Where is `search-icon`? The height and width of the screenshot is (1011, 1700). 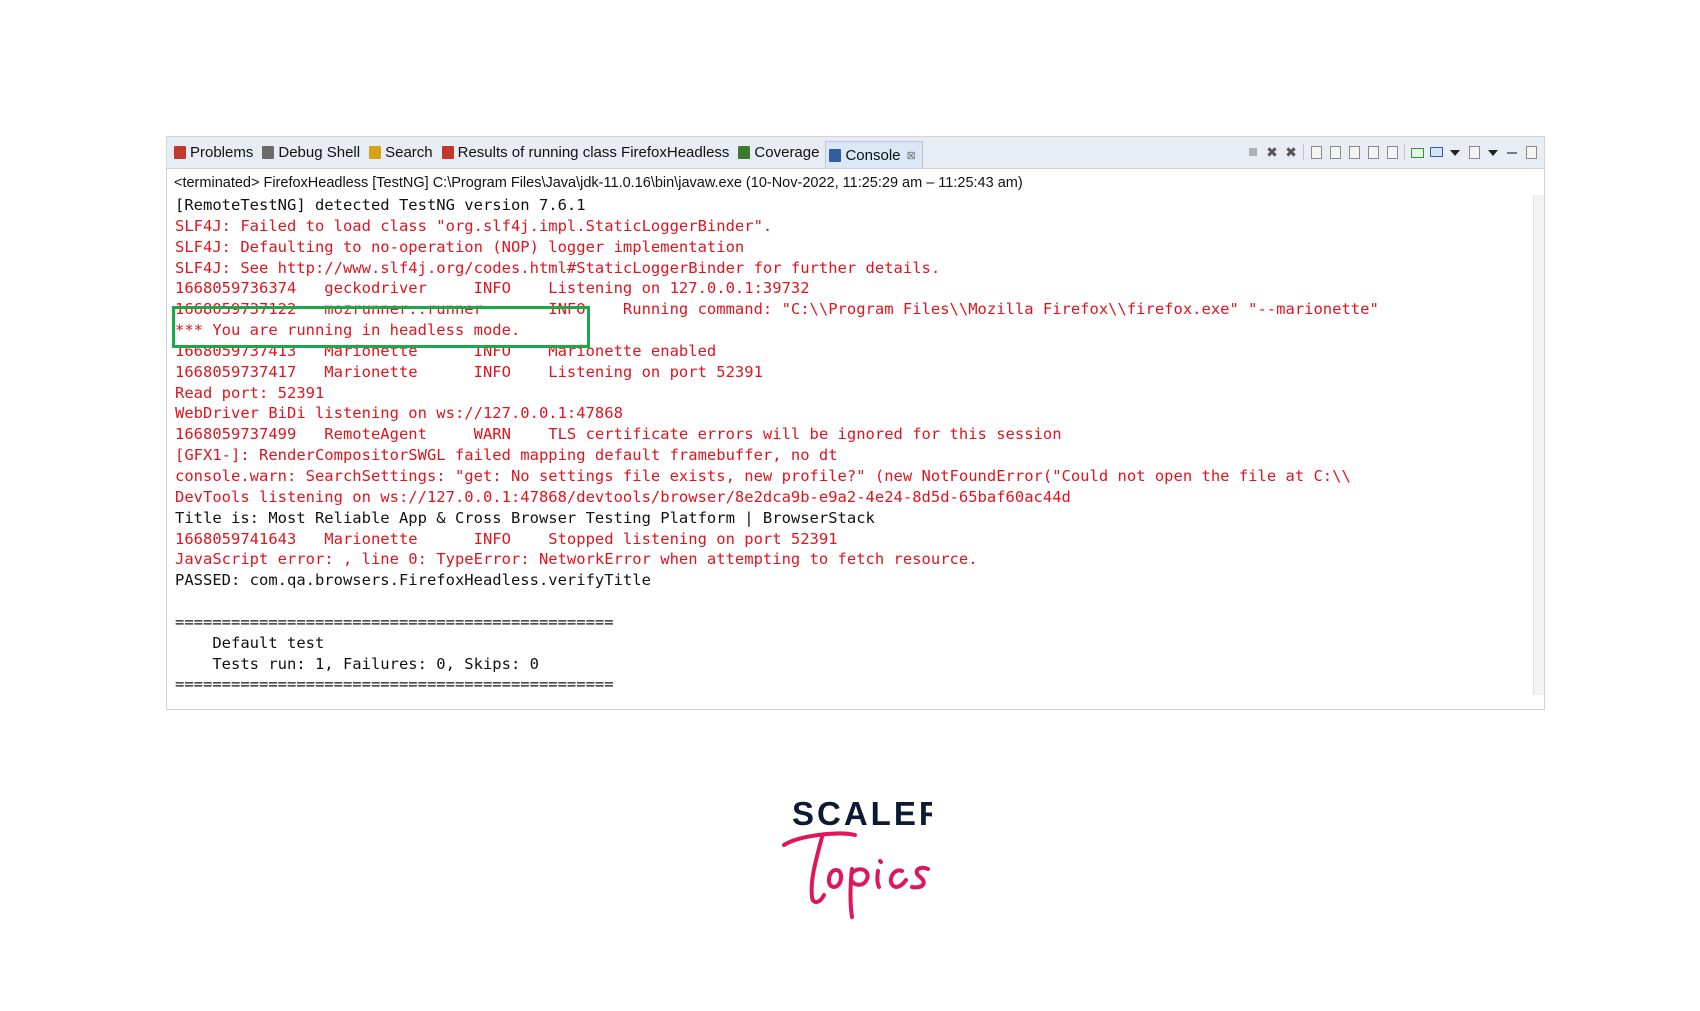 search-icon is located at coordinates (375, 152).